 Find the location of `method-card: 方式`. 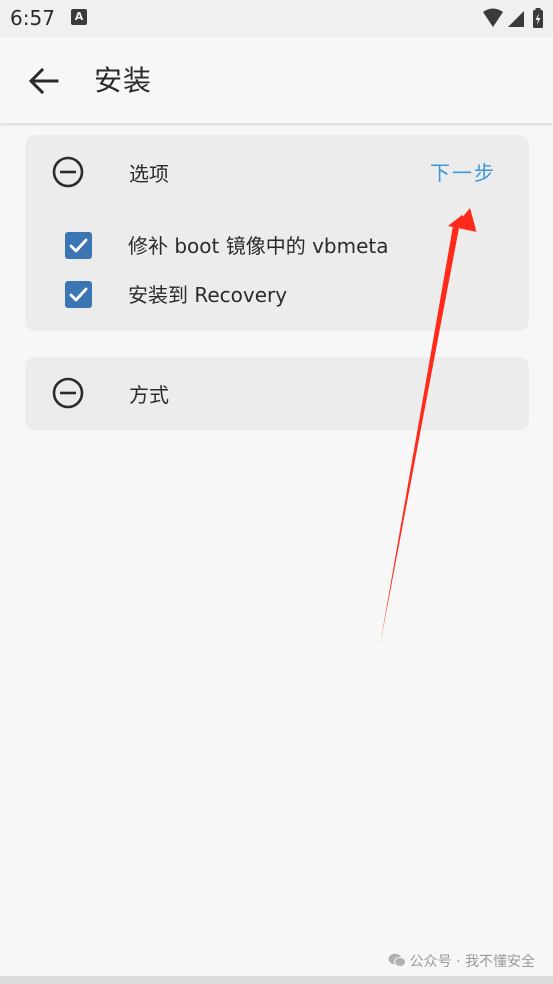

method-card: 方式 is located at coordinates (277, 393).